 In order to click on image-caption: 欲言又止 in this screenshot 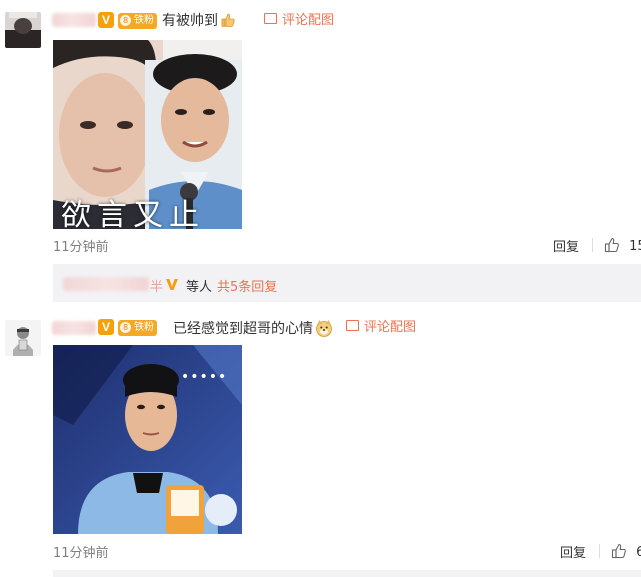, I will do `click(133, 213)`.